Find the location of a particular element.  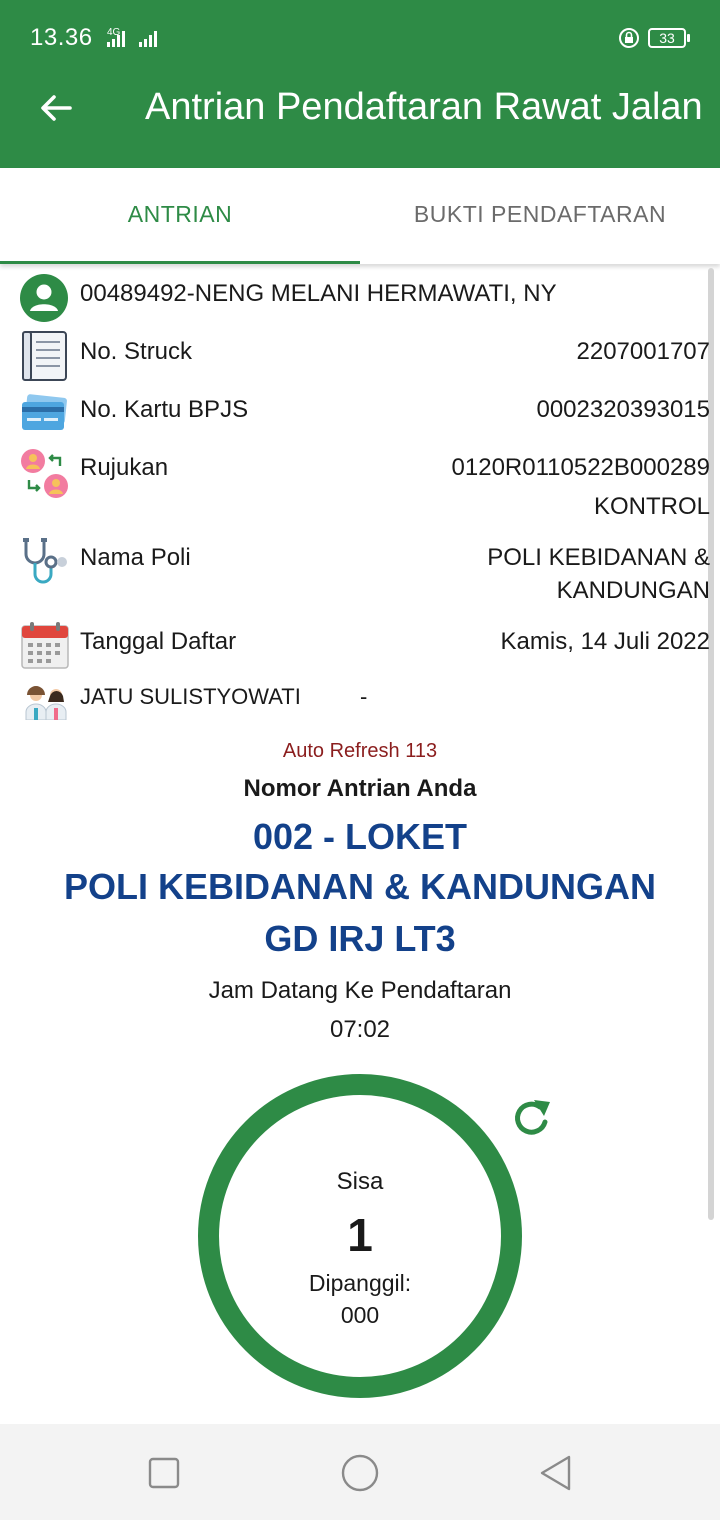

receipt-icon is located at coordinates (44, 356).